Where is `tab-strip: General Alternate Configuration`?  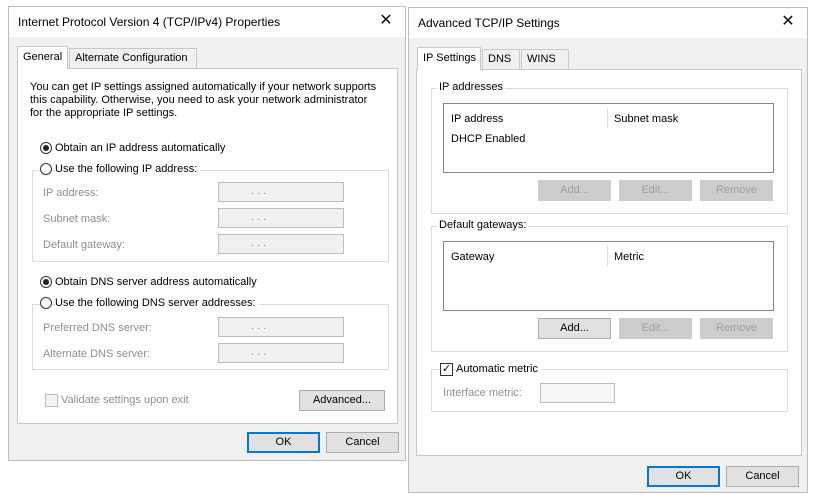 tab-strip: General Alternate Configuration is located at coordinates (207, 57).